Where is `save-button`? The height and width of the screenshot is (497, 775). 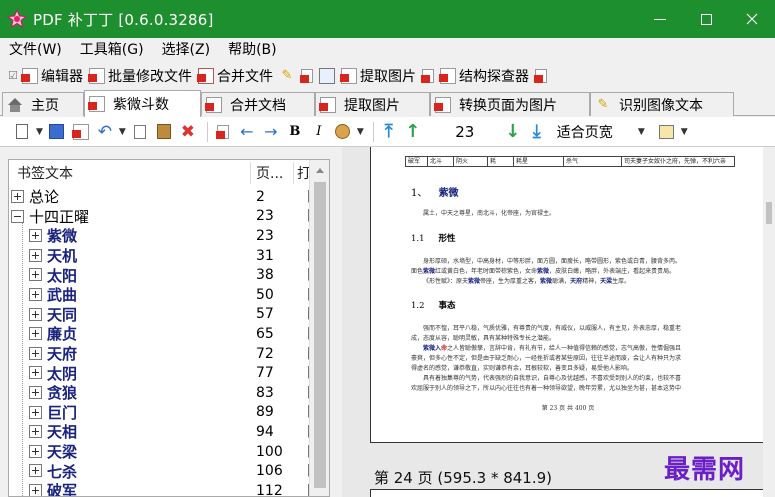 save-button is located at coordinates (57, 132).